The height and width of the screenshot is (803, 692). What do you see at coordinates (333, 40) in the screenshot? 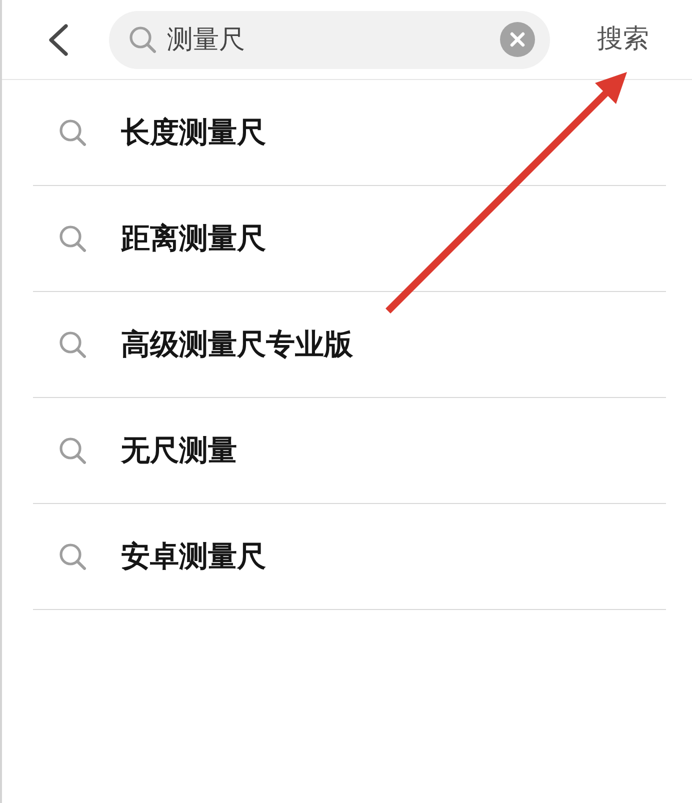
I see `search-input: 测量尺` at bounding box center [333, 40].